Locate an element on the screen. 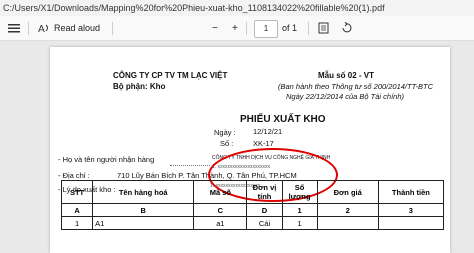 The image size is (474, 253). zoom-in-button: + is located at coordinates (235, 28).